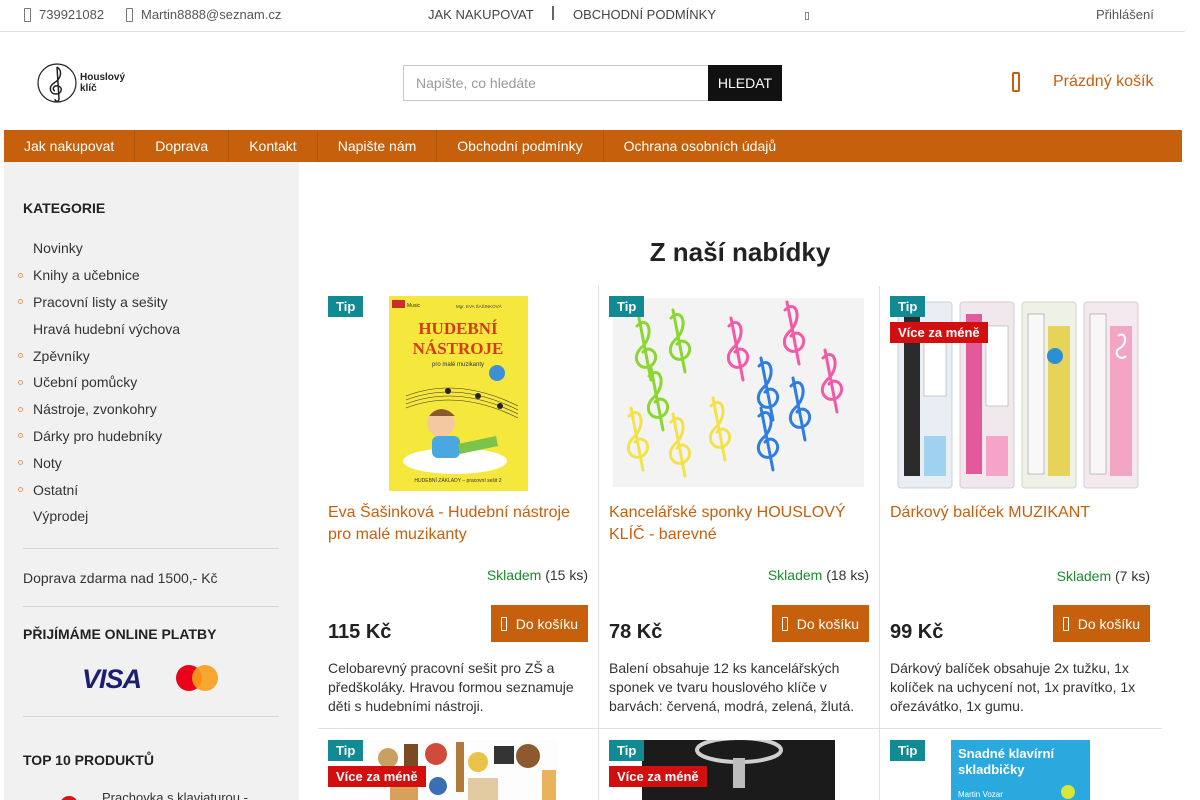 The height and width of the screenshot is (800, 1200). What do you see at coordinates (636, 632) in the screenshot?
I see `product-price: 78 Kč` at bounding box center [636, 632].